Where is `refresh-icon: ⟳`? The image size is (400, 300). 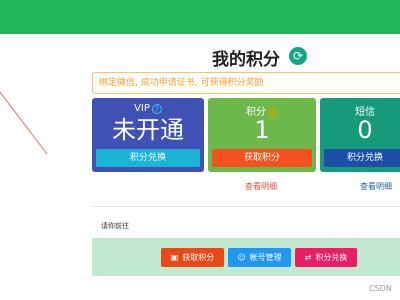
refresh-icon: ⟳ is located at coordinates (298, 56).